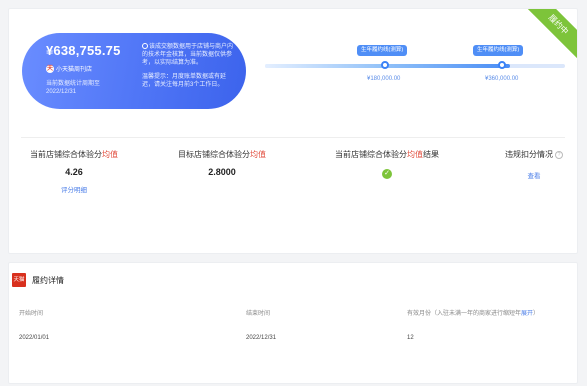  I want to click on metric-value: 4.26, so click(74, 172).